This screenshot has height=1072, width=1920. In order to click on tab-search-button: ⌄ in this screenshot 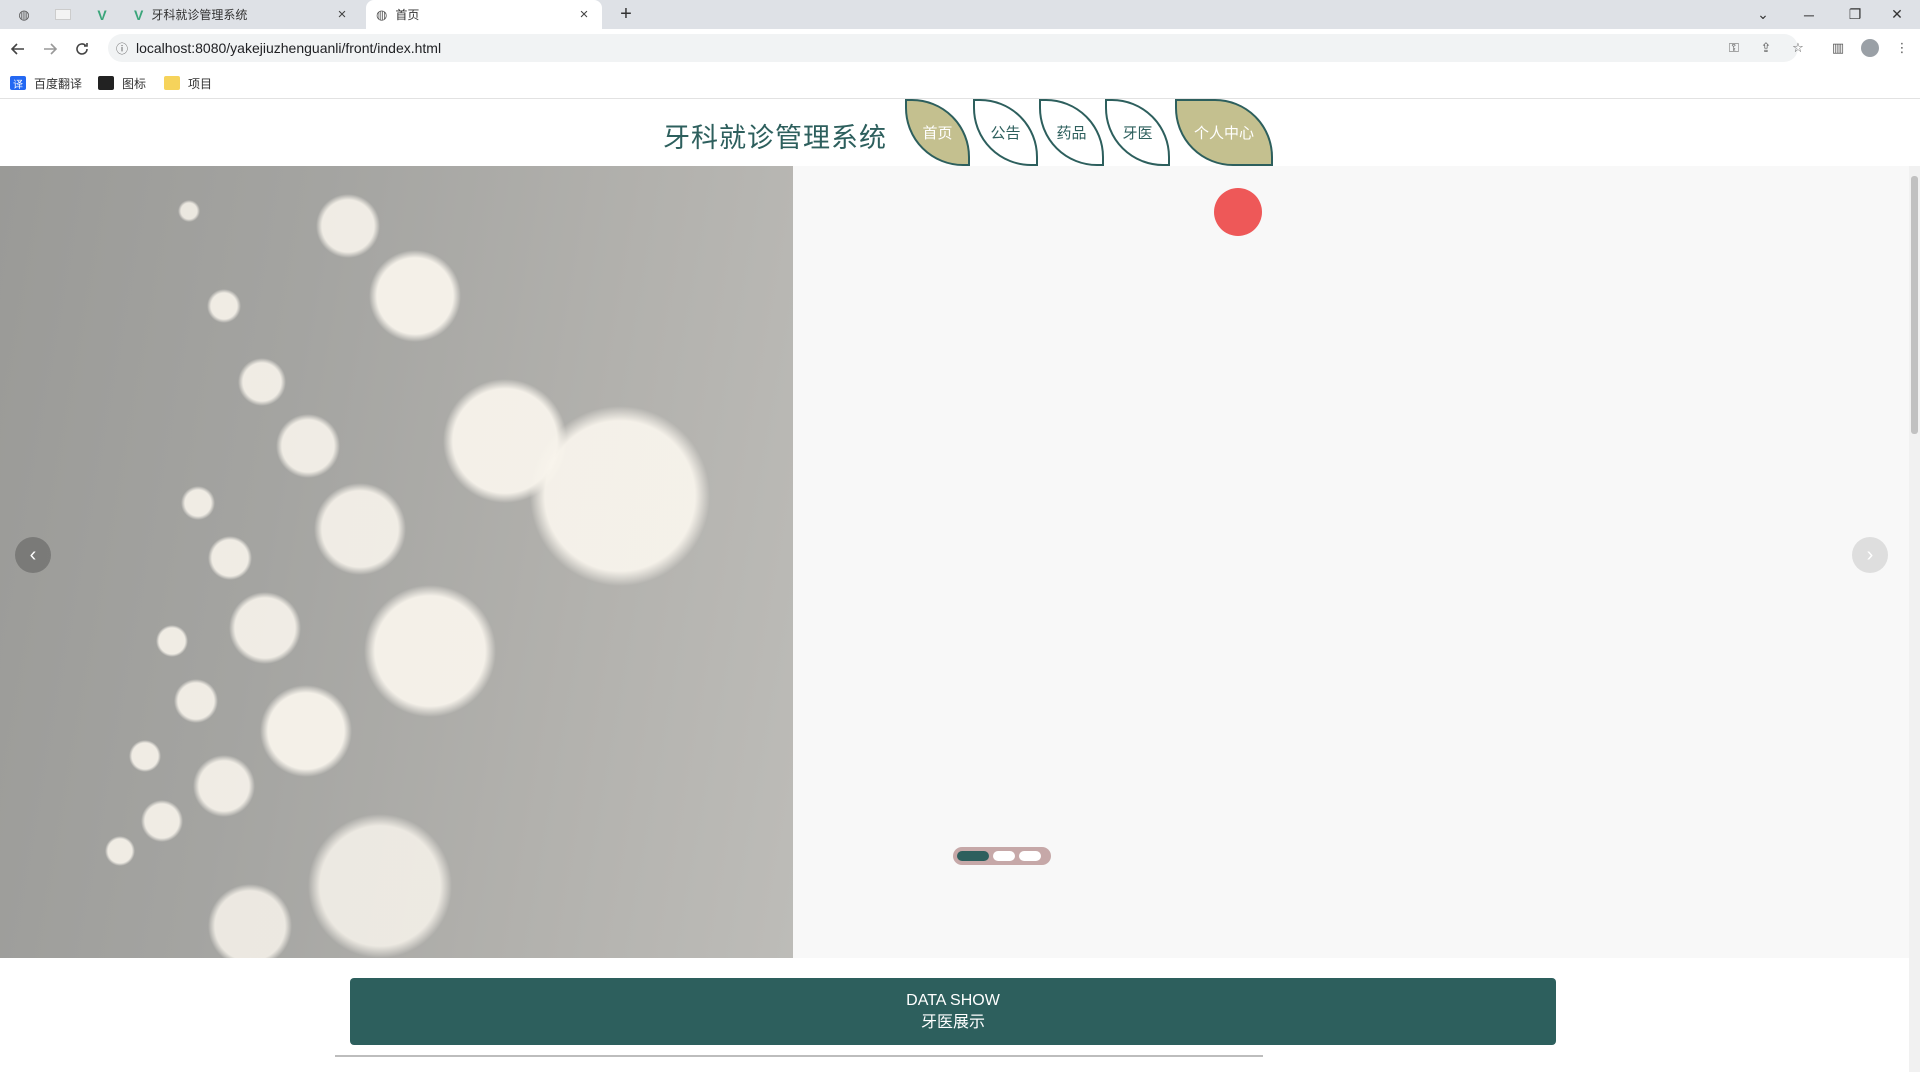, I will do `click(1763, 14)`.